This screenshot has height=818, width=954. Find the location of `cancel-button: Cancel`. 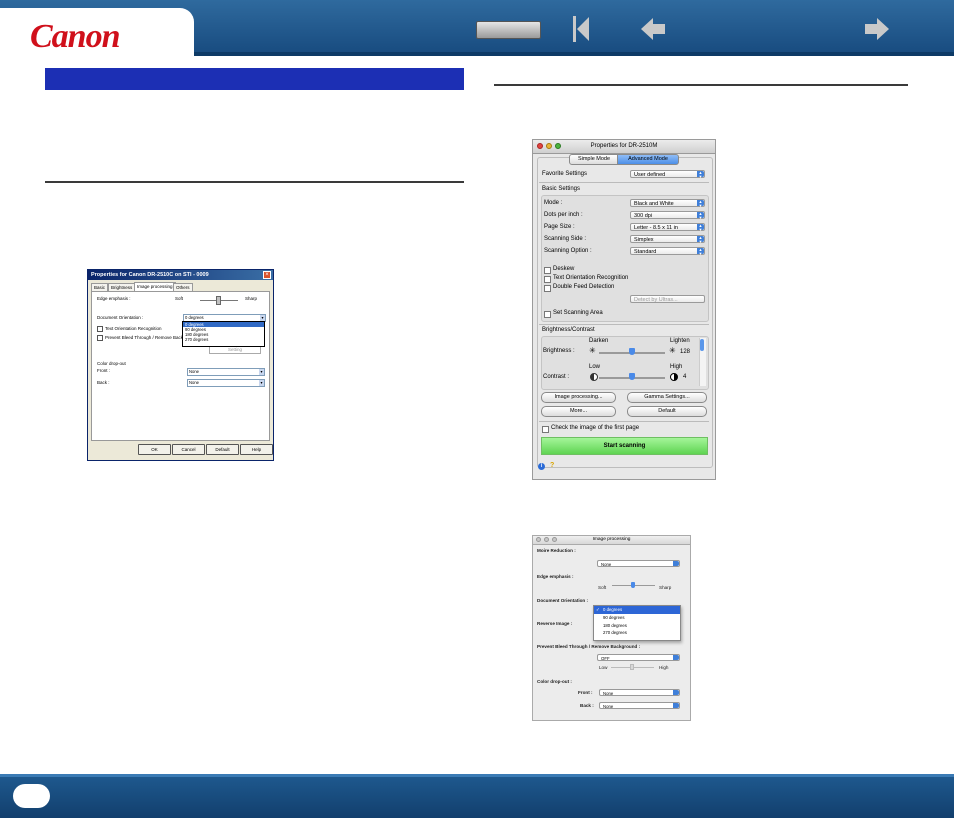

cancel-button: Cancel is located at coordinates (188, 449).